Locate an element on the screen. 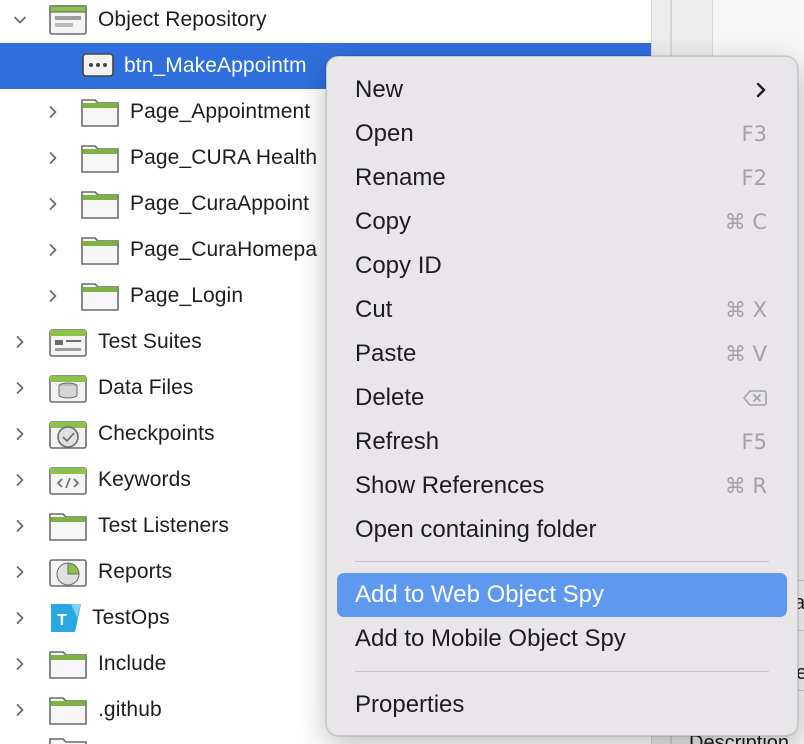 The width and height of the screenshot is (804, 744). delete-key-icon is located at coordinates (755, 398).